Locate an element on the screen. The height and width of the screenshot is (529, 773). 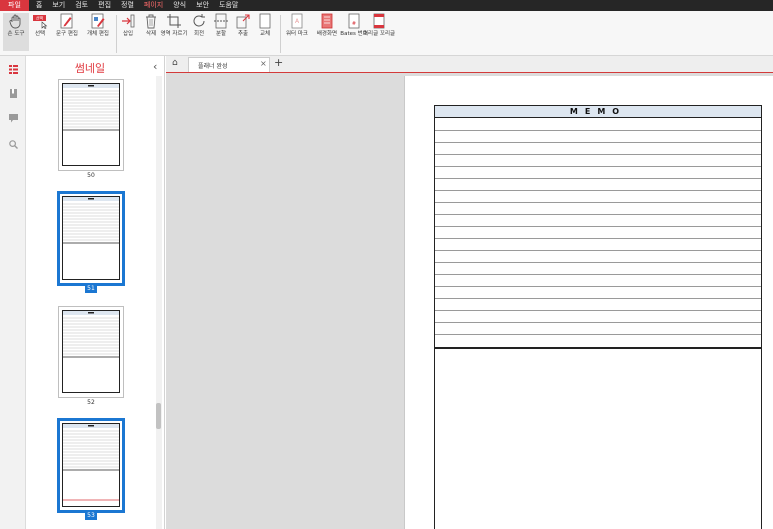
menu-file: 파일 is located at coordinates (14, 5).